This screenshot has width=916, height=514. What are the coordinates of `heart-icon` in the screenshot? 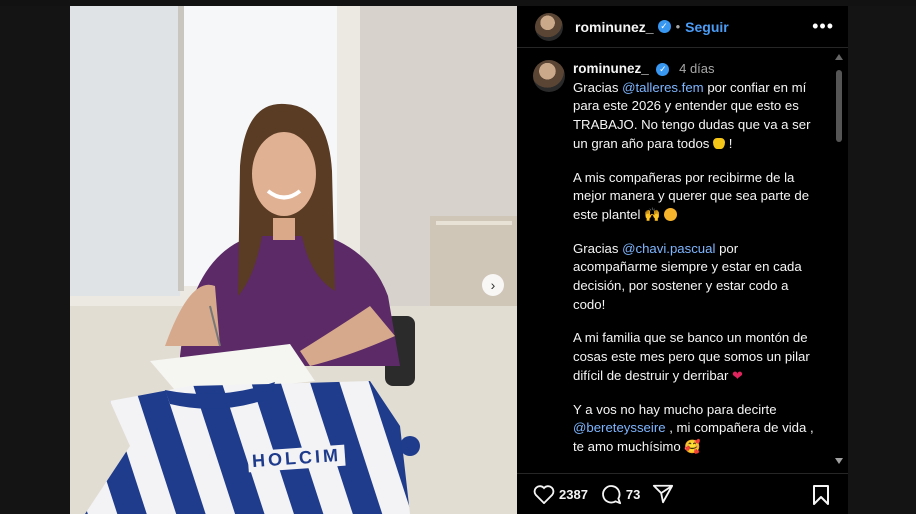 It's located at (544, 494).